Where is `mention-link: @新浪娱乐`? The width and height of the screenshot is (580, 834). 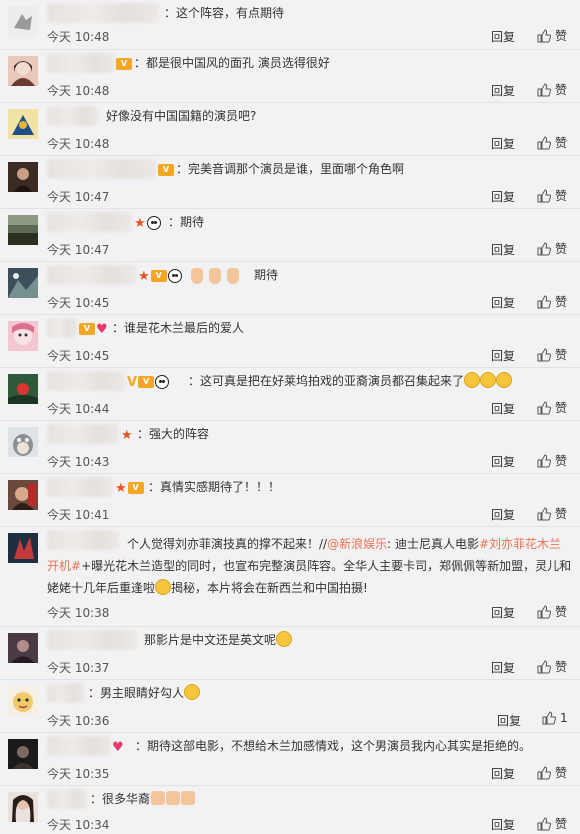 mention-link: @新浪娱乐 is located at coordinates (357, 544).